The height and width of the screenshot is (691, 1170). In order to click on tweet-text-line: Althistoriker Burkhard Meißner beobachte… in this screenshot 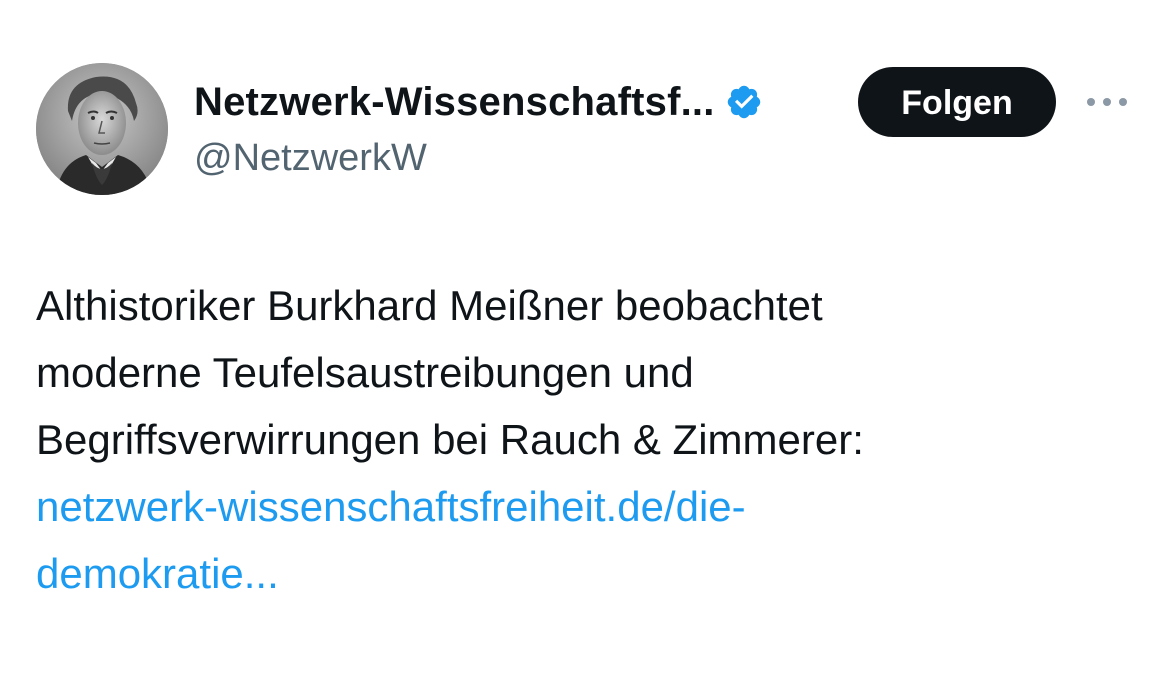, I will do `click(429, 305)`.